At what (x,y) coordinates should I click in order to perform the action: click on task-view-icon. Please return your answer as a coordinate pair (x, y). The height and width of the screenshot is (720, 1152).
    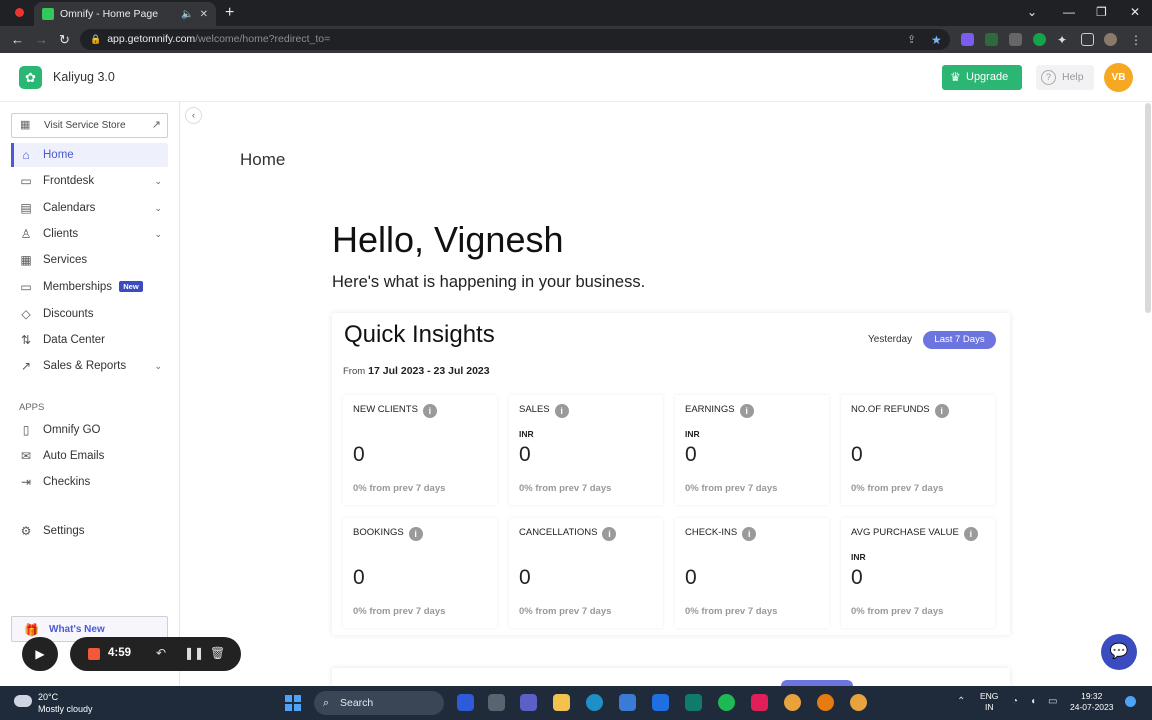
    Looking at the image, I should click on (496, 702).